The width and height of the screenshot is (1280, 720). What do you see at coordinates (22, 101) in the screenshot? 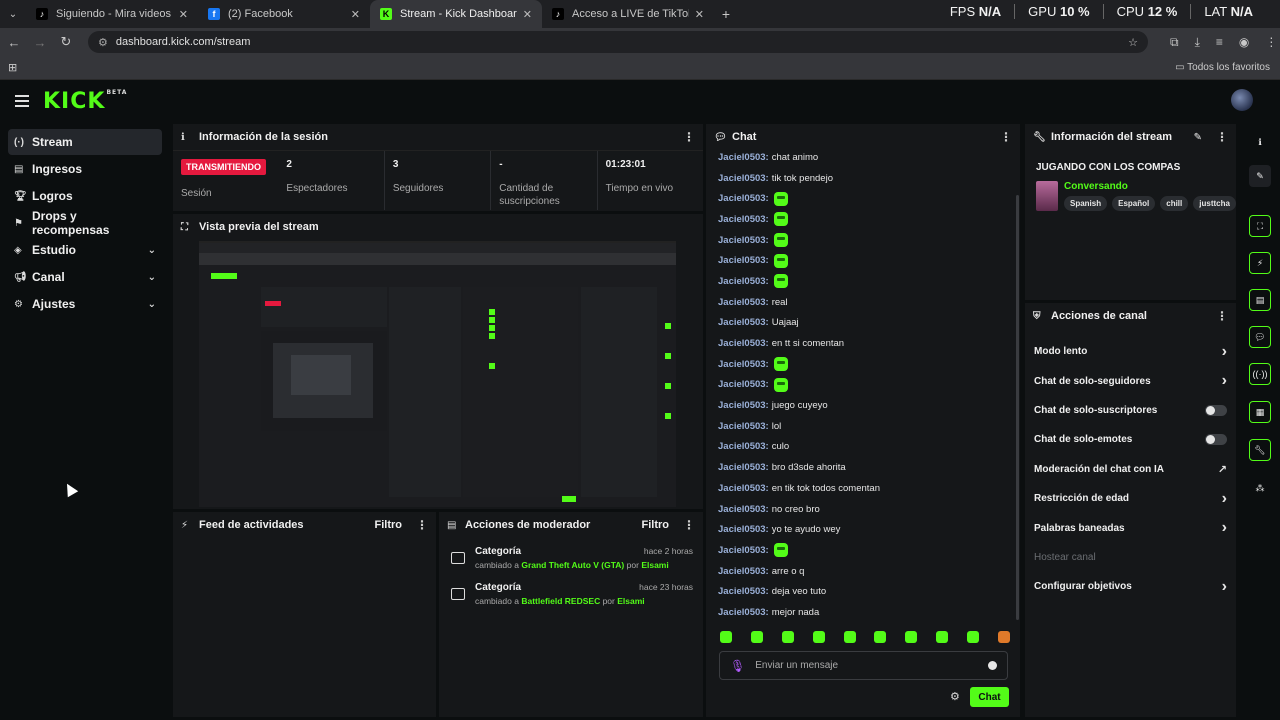
I see `menu-icon` at bounding box center [22, 101].